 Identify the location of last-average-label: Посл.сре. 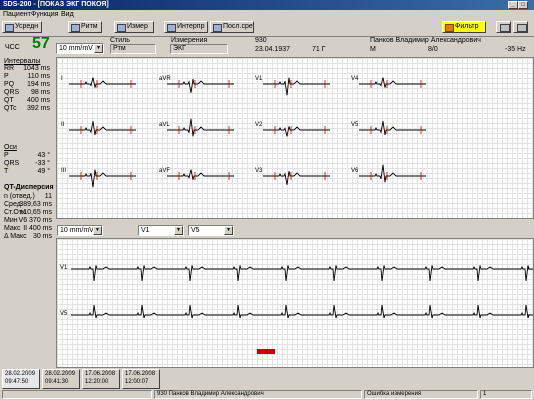
(238, 26).